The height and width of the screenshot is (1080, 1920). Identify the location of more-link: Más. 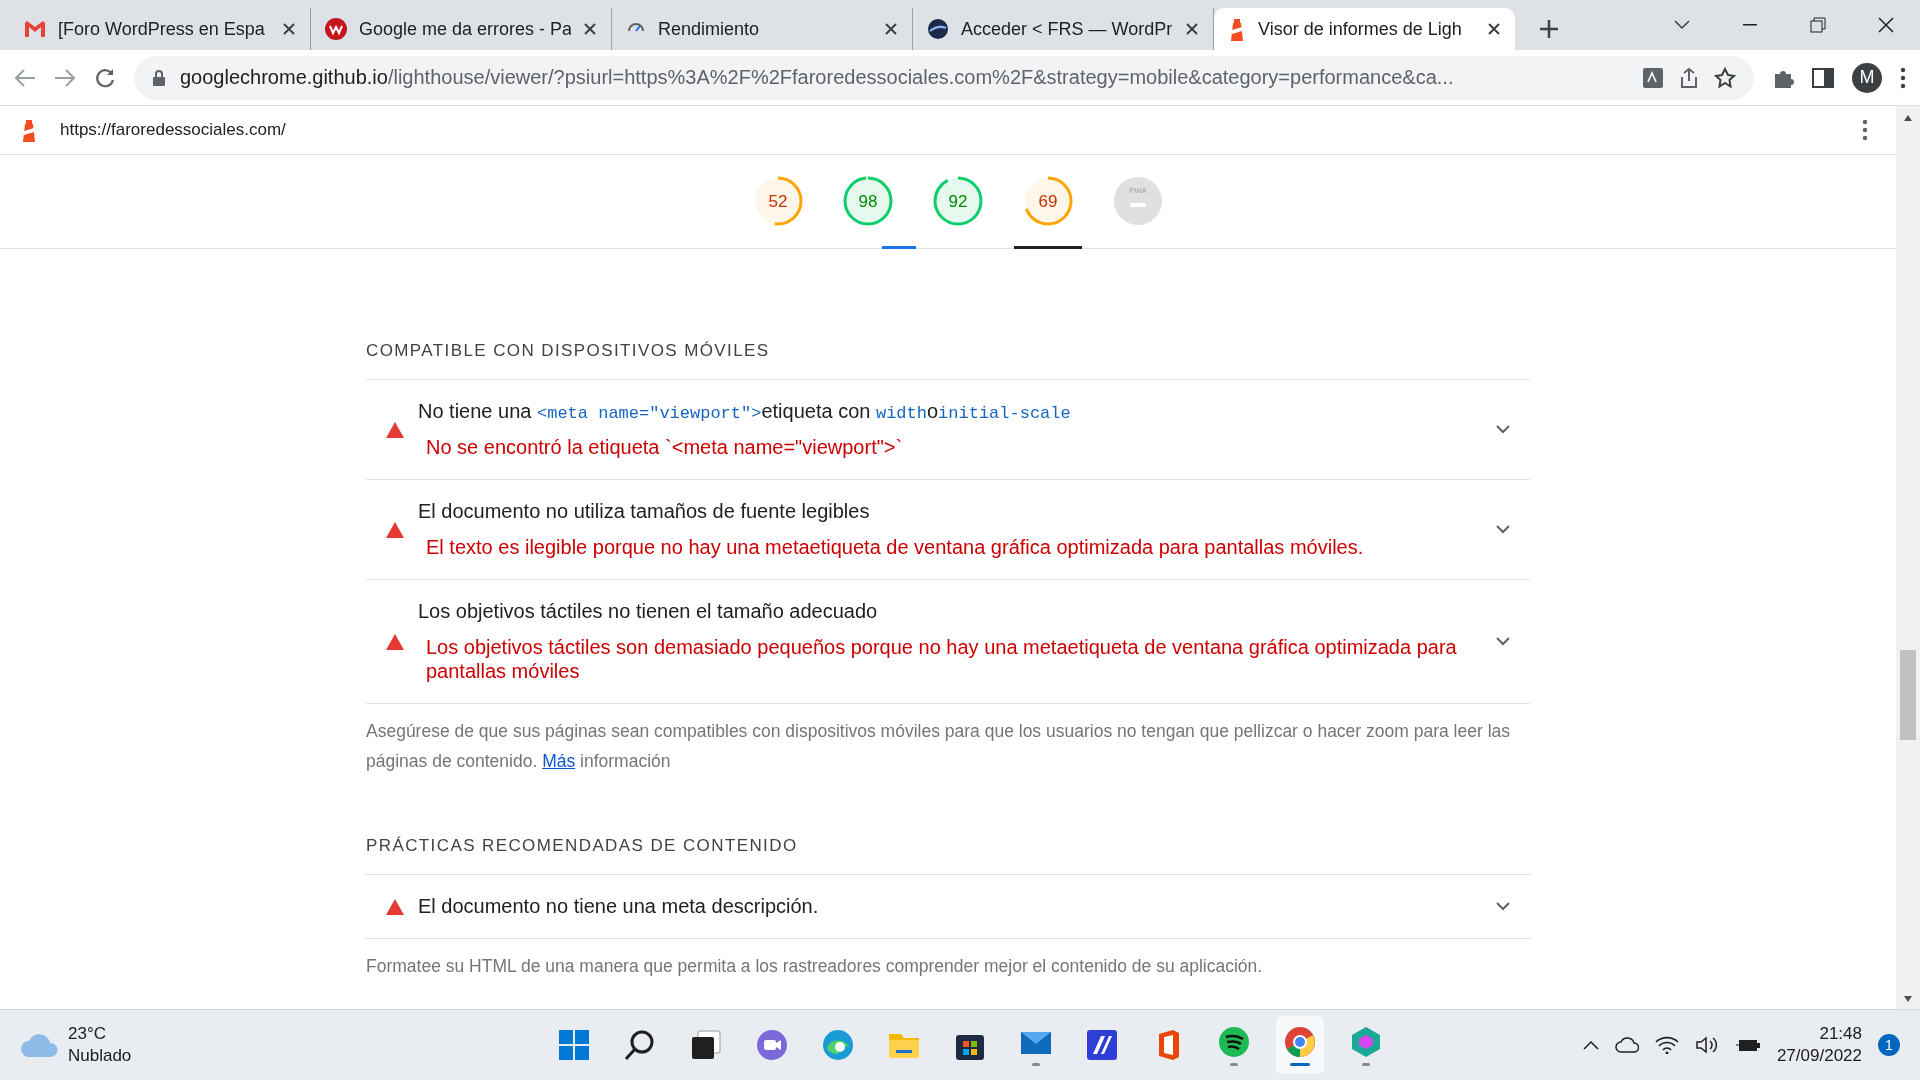
(559, 761).